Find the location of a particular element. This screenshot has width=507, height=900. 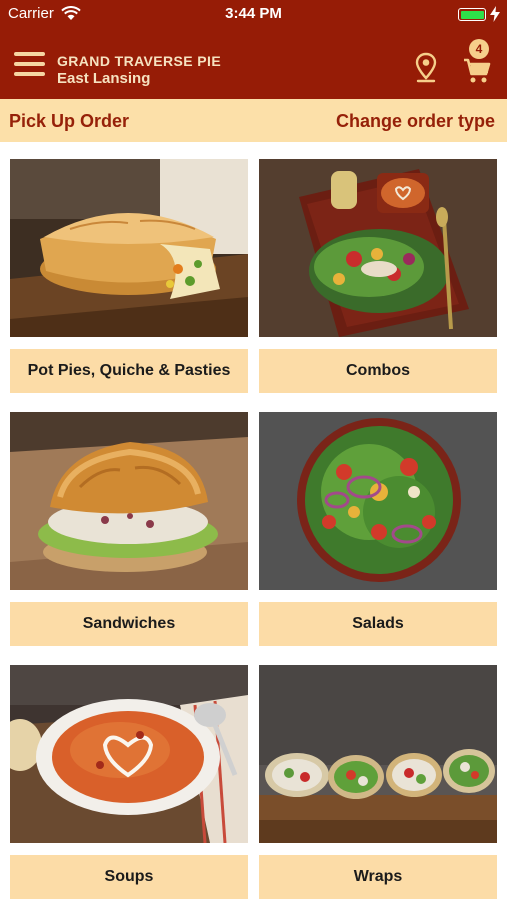

pot-pie-photo is located at coordinates (129, 248).